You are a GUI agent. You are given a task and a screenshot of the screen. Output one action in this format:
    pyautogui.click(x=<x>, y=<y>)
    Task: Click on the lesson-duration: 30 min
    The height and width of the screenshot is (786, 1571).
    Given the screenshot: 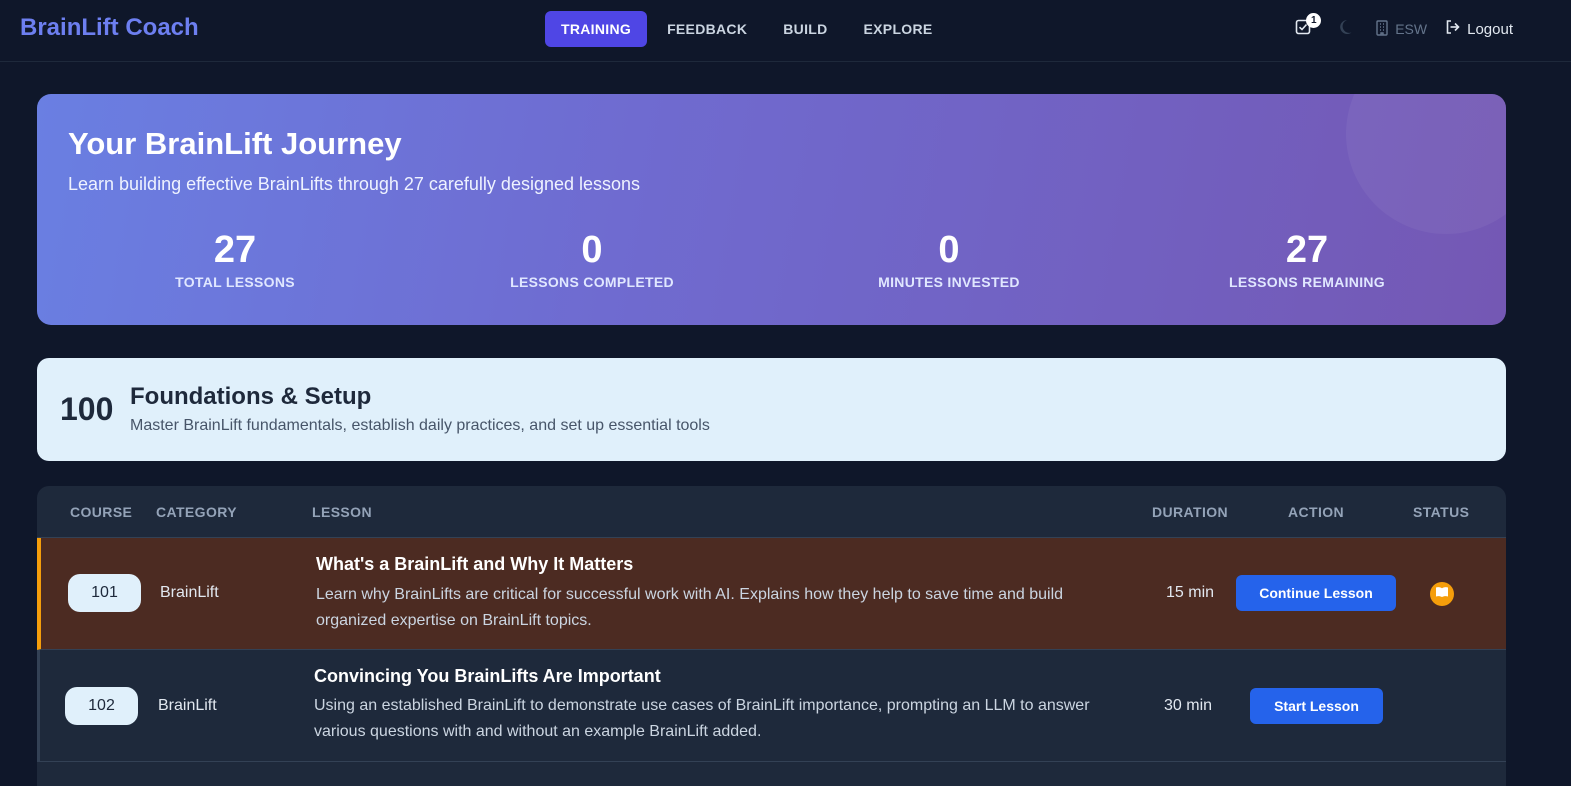 What is the action you would take?
    pyautogui.click(x=1188, y=705)
    